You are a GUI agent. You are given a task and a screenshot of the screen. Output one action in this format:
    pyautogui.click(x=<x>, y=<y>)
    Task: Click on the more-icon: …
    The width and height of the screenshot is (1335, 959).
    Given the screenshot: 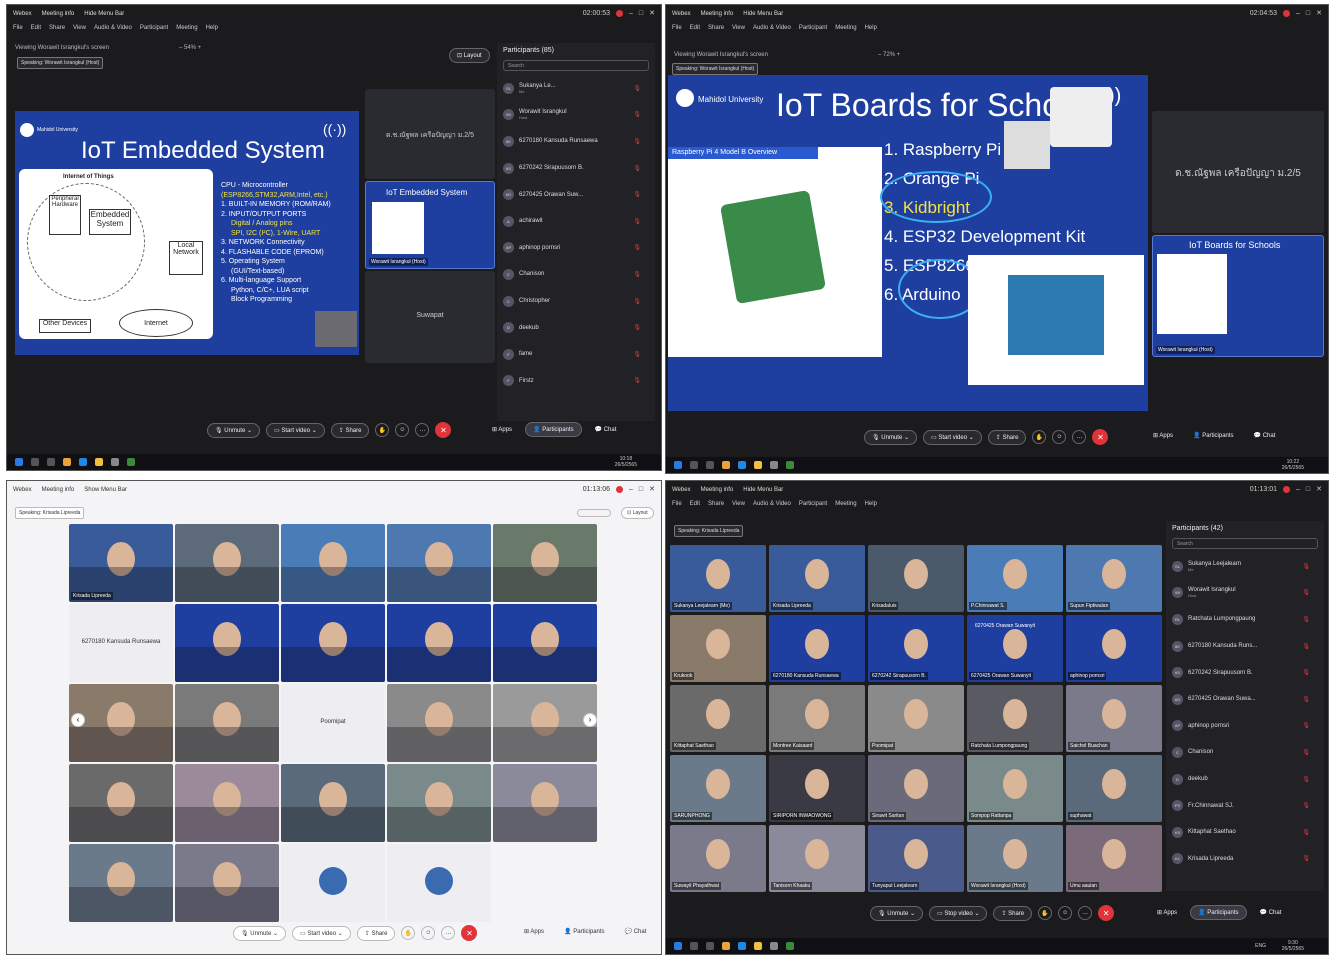 What is the action you would take?
    pyautogui.click(x=448, y=933)
    